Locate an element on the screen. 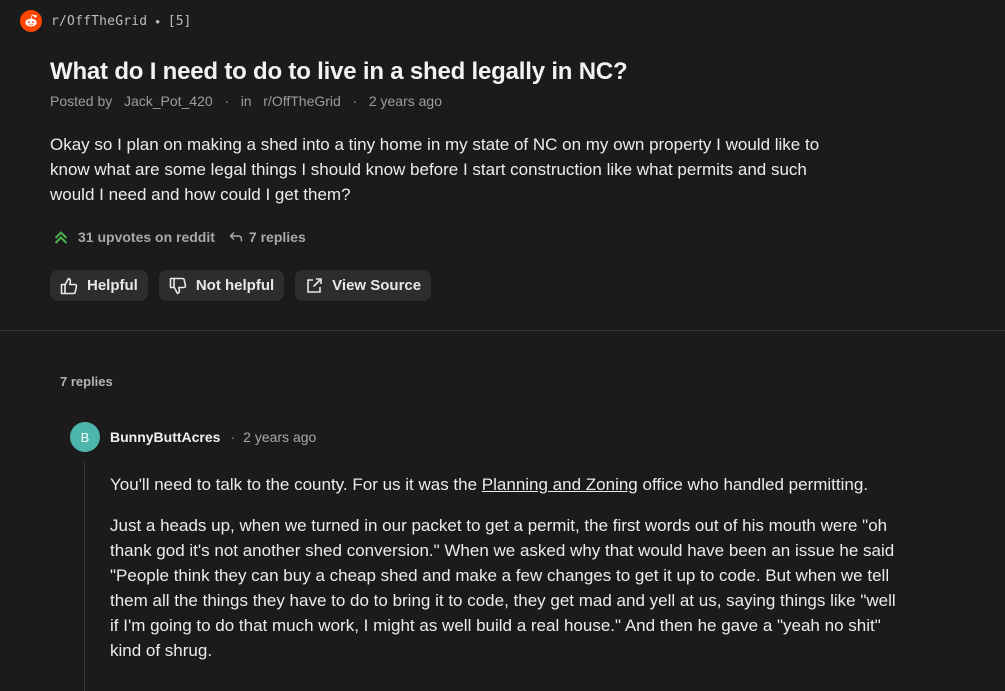  upvote-icon is located at coordinates (61, 237).